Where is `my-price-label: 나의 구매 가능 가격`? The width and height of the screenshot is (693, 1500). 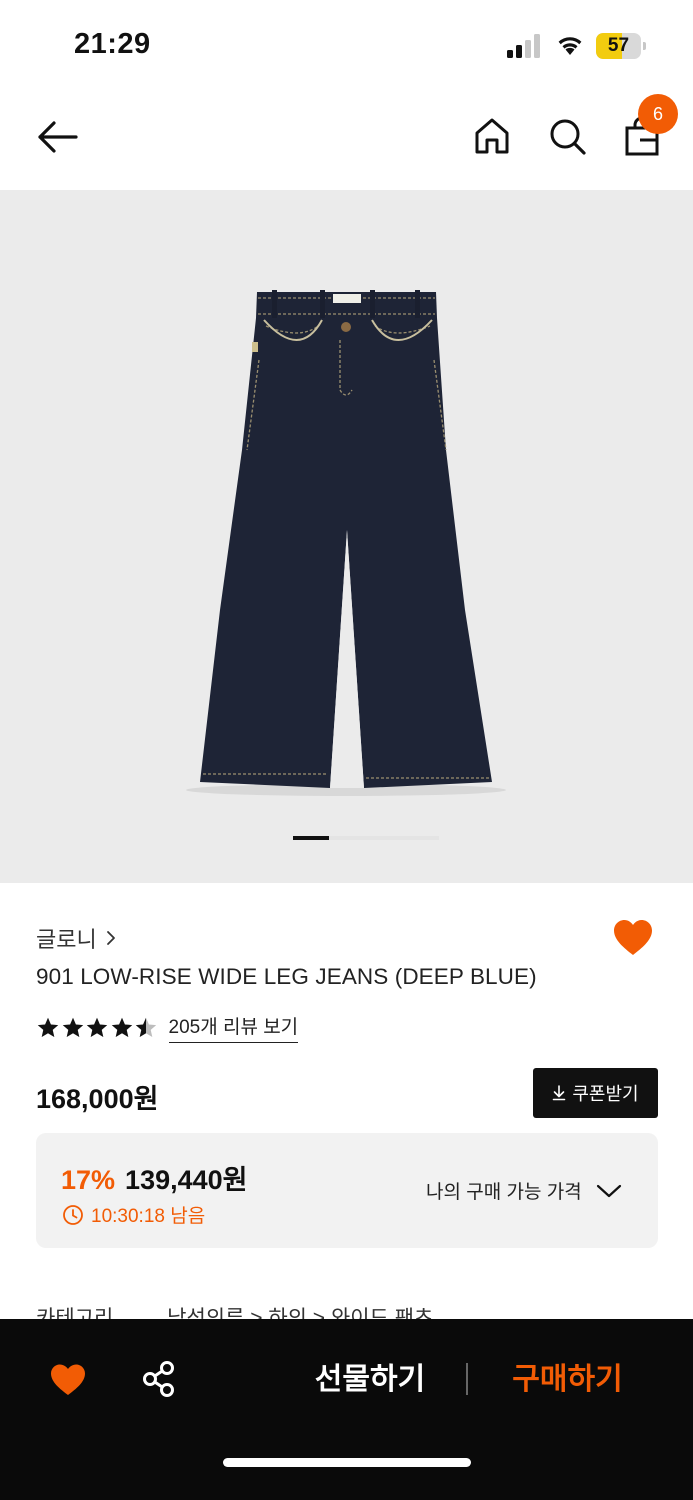 my-price-label: 나의 구매 가능 가격 is located at coordinates (504, 1192).